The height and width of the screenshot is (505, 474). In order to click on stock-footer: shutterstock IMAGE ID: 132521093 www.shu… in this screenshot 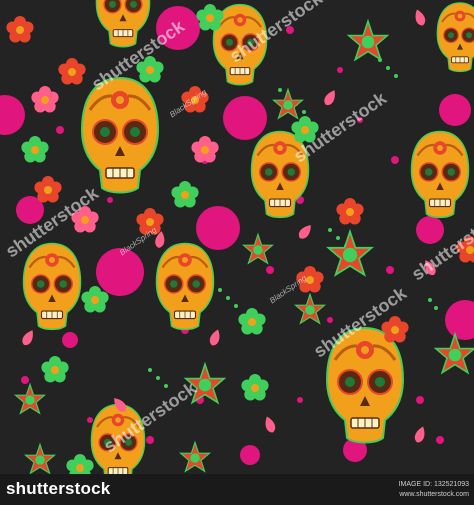, I will do `click(237, 489)`.